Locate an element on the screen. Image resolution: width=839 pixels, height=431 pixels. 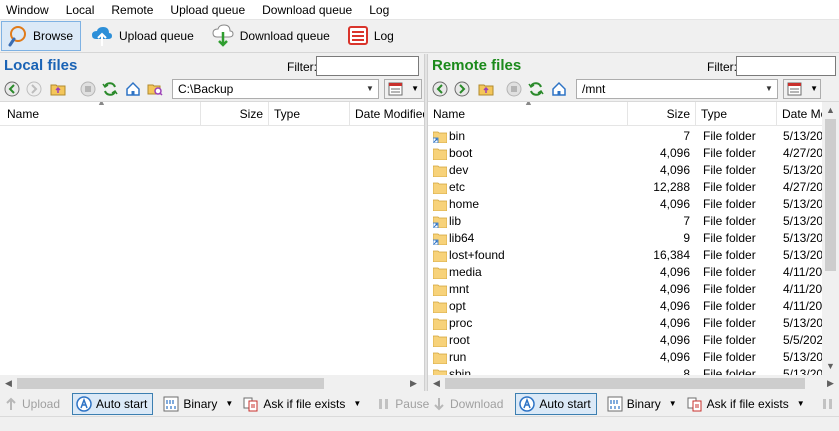
table-row: boot 4,096 File folder 4/27/20 is located at coordinates (625, 153).